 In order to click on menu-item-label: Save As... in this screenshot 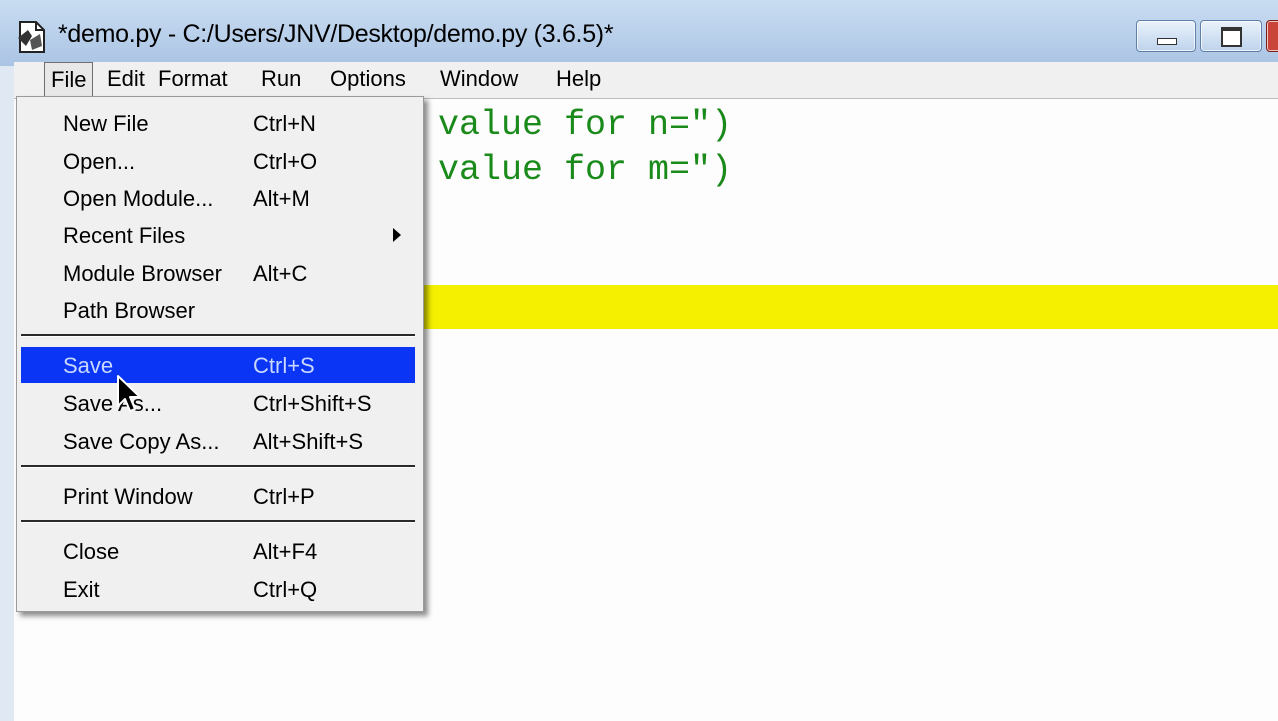, I will do `click(113, 403)`.